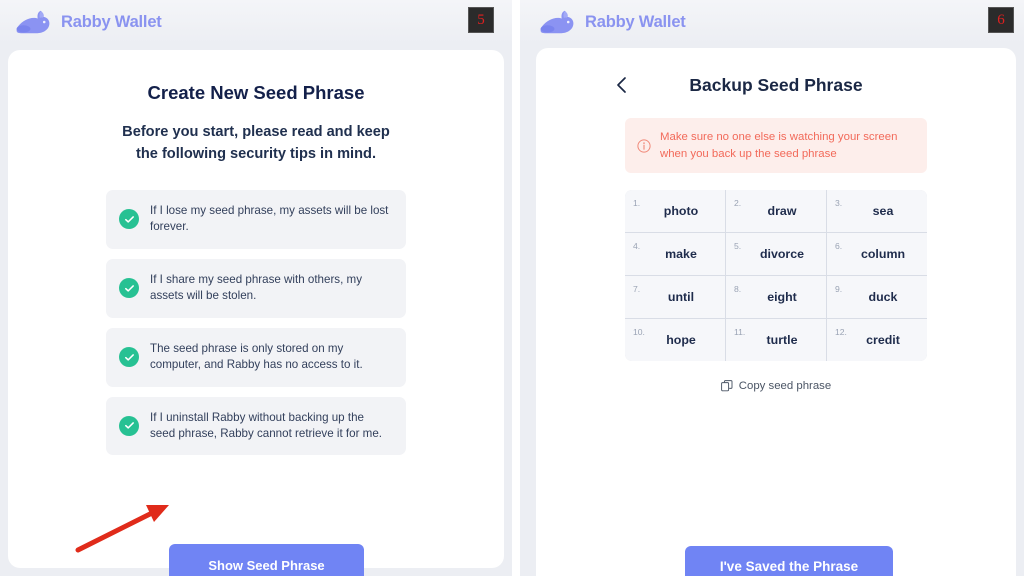  Describe the element at coordinates (738, 289) in the screenshot. I see `seed-index: 8.` at that location.